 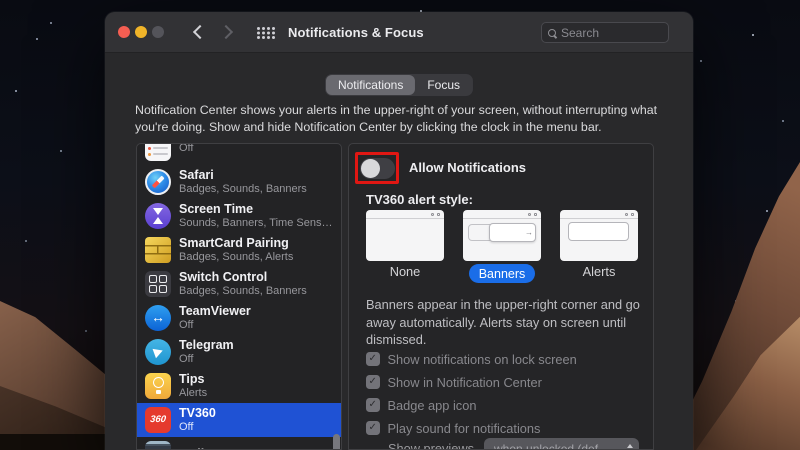 I want to click on back-button, so click(x=200, y=32).